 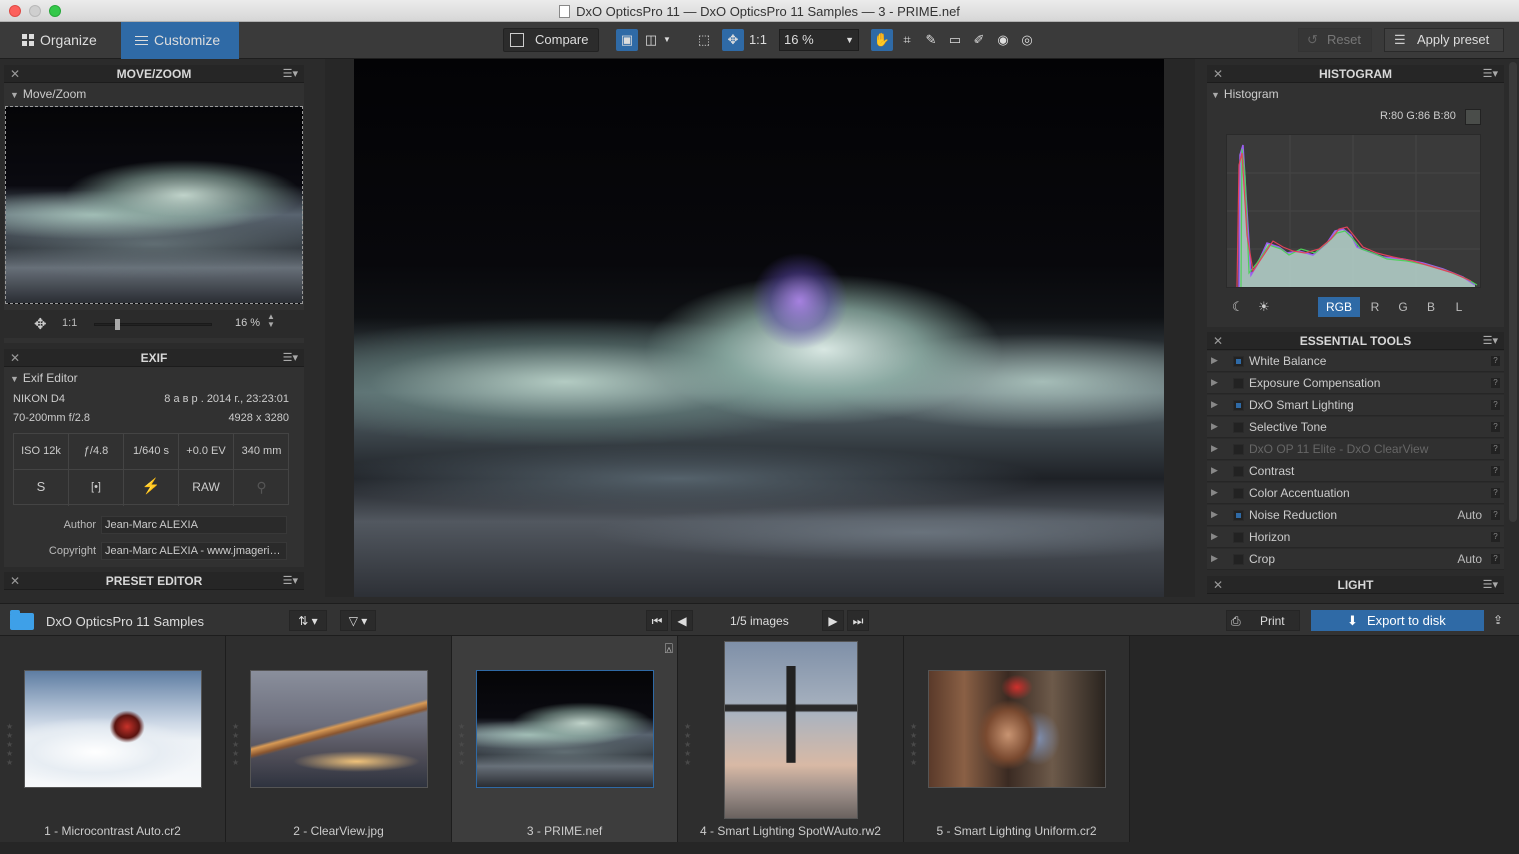 I want to click on histogram-subhead: ▼ Histogram, so click(x=1245, y=94).